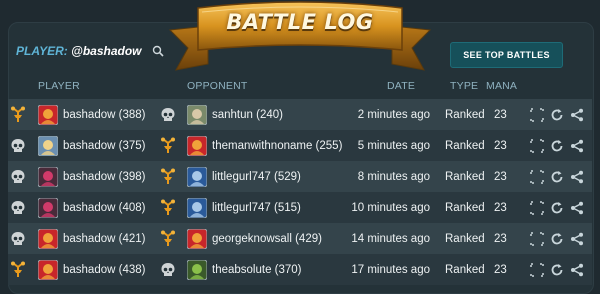 The image size is (600, 294). I want to click on battle-log-banner: BATTLE LOG, so click(300, 39).